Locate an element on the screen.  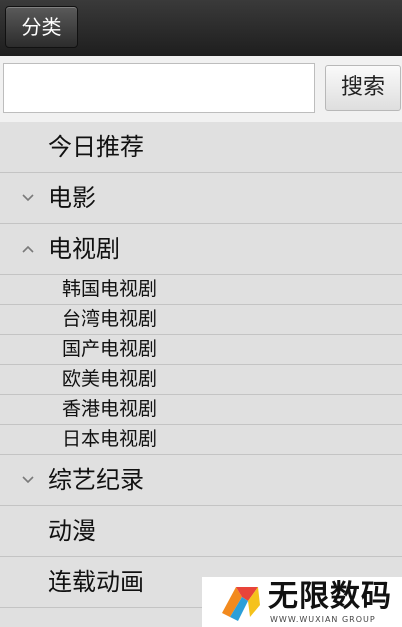
submenu-item-domestic-tv: 国产电视剧 is located at coordinates (201, 350).